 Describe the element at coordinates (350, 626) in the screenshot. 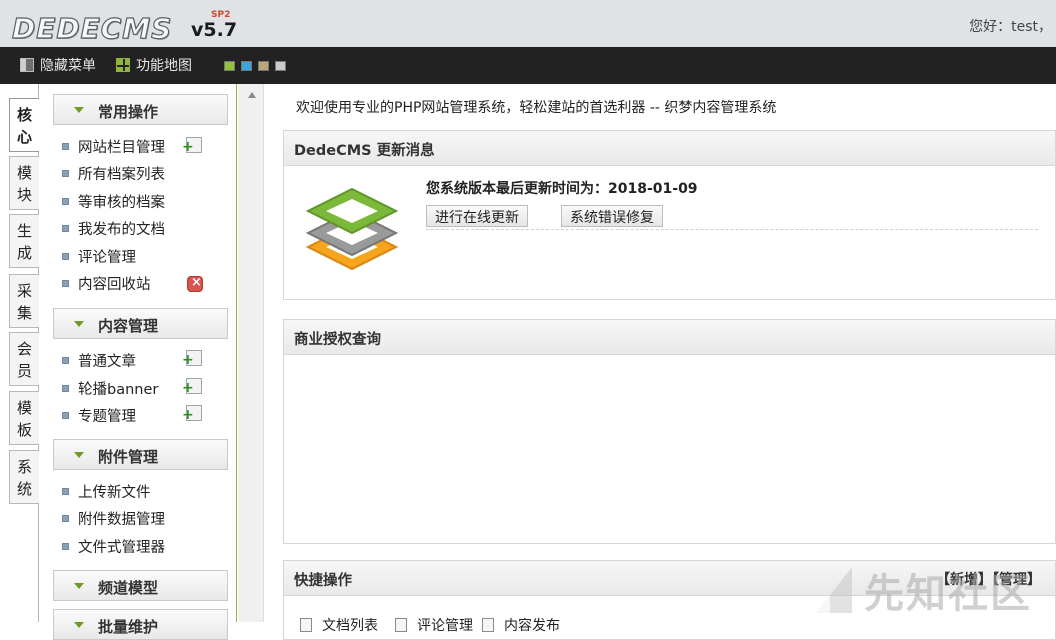

I see `quick-item-label: 文档列表` at that location.